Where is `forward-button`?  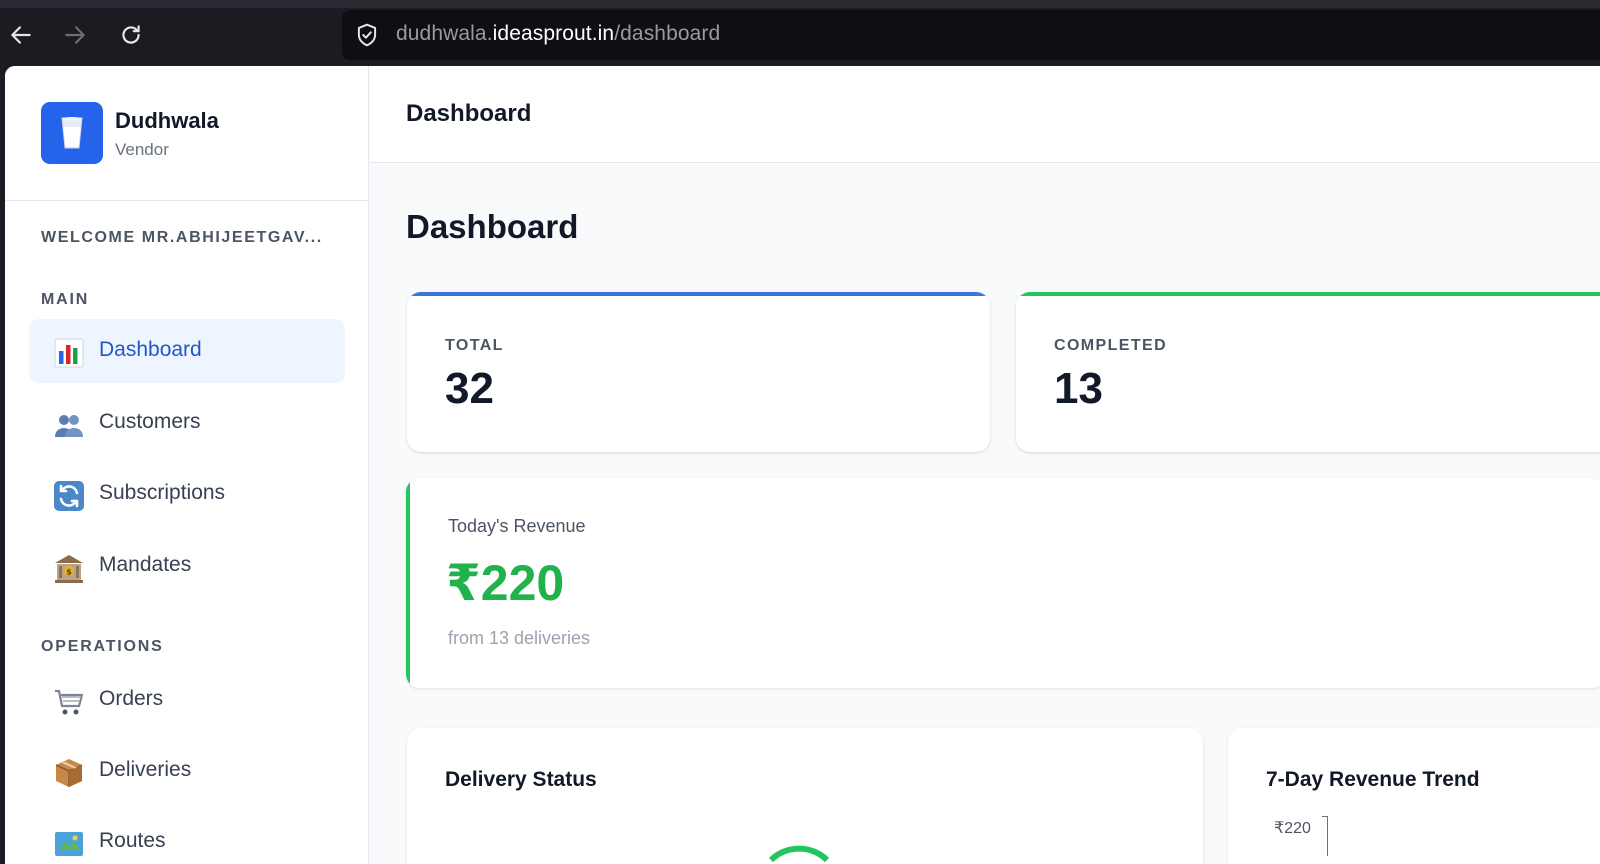
forward-button is located at coordinates (75, 35).